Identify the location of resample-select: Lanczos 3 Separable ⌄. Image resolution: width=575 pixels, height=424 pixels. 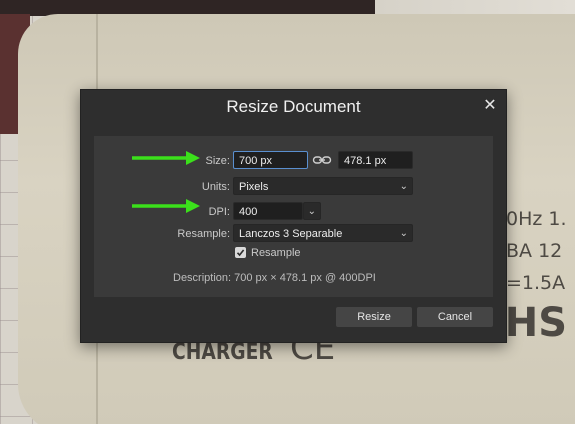
(323, 233).